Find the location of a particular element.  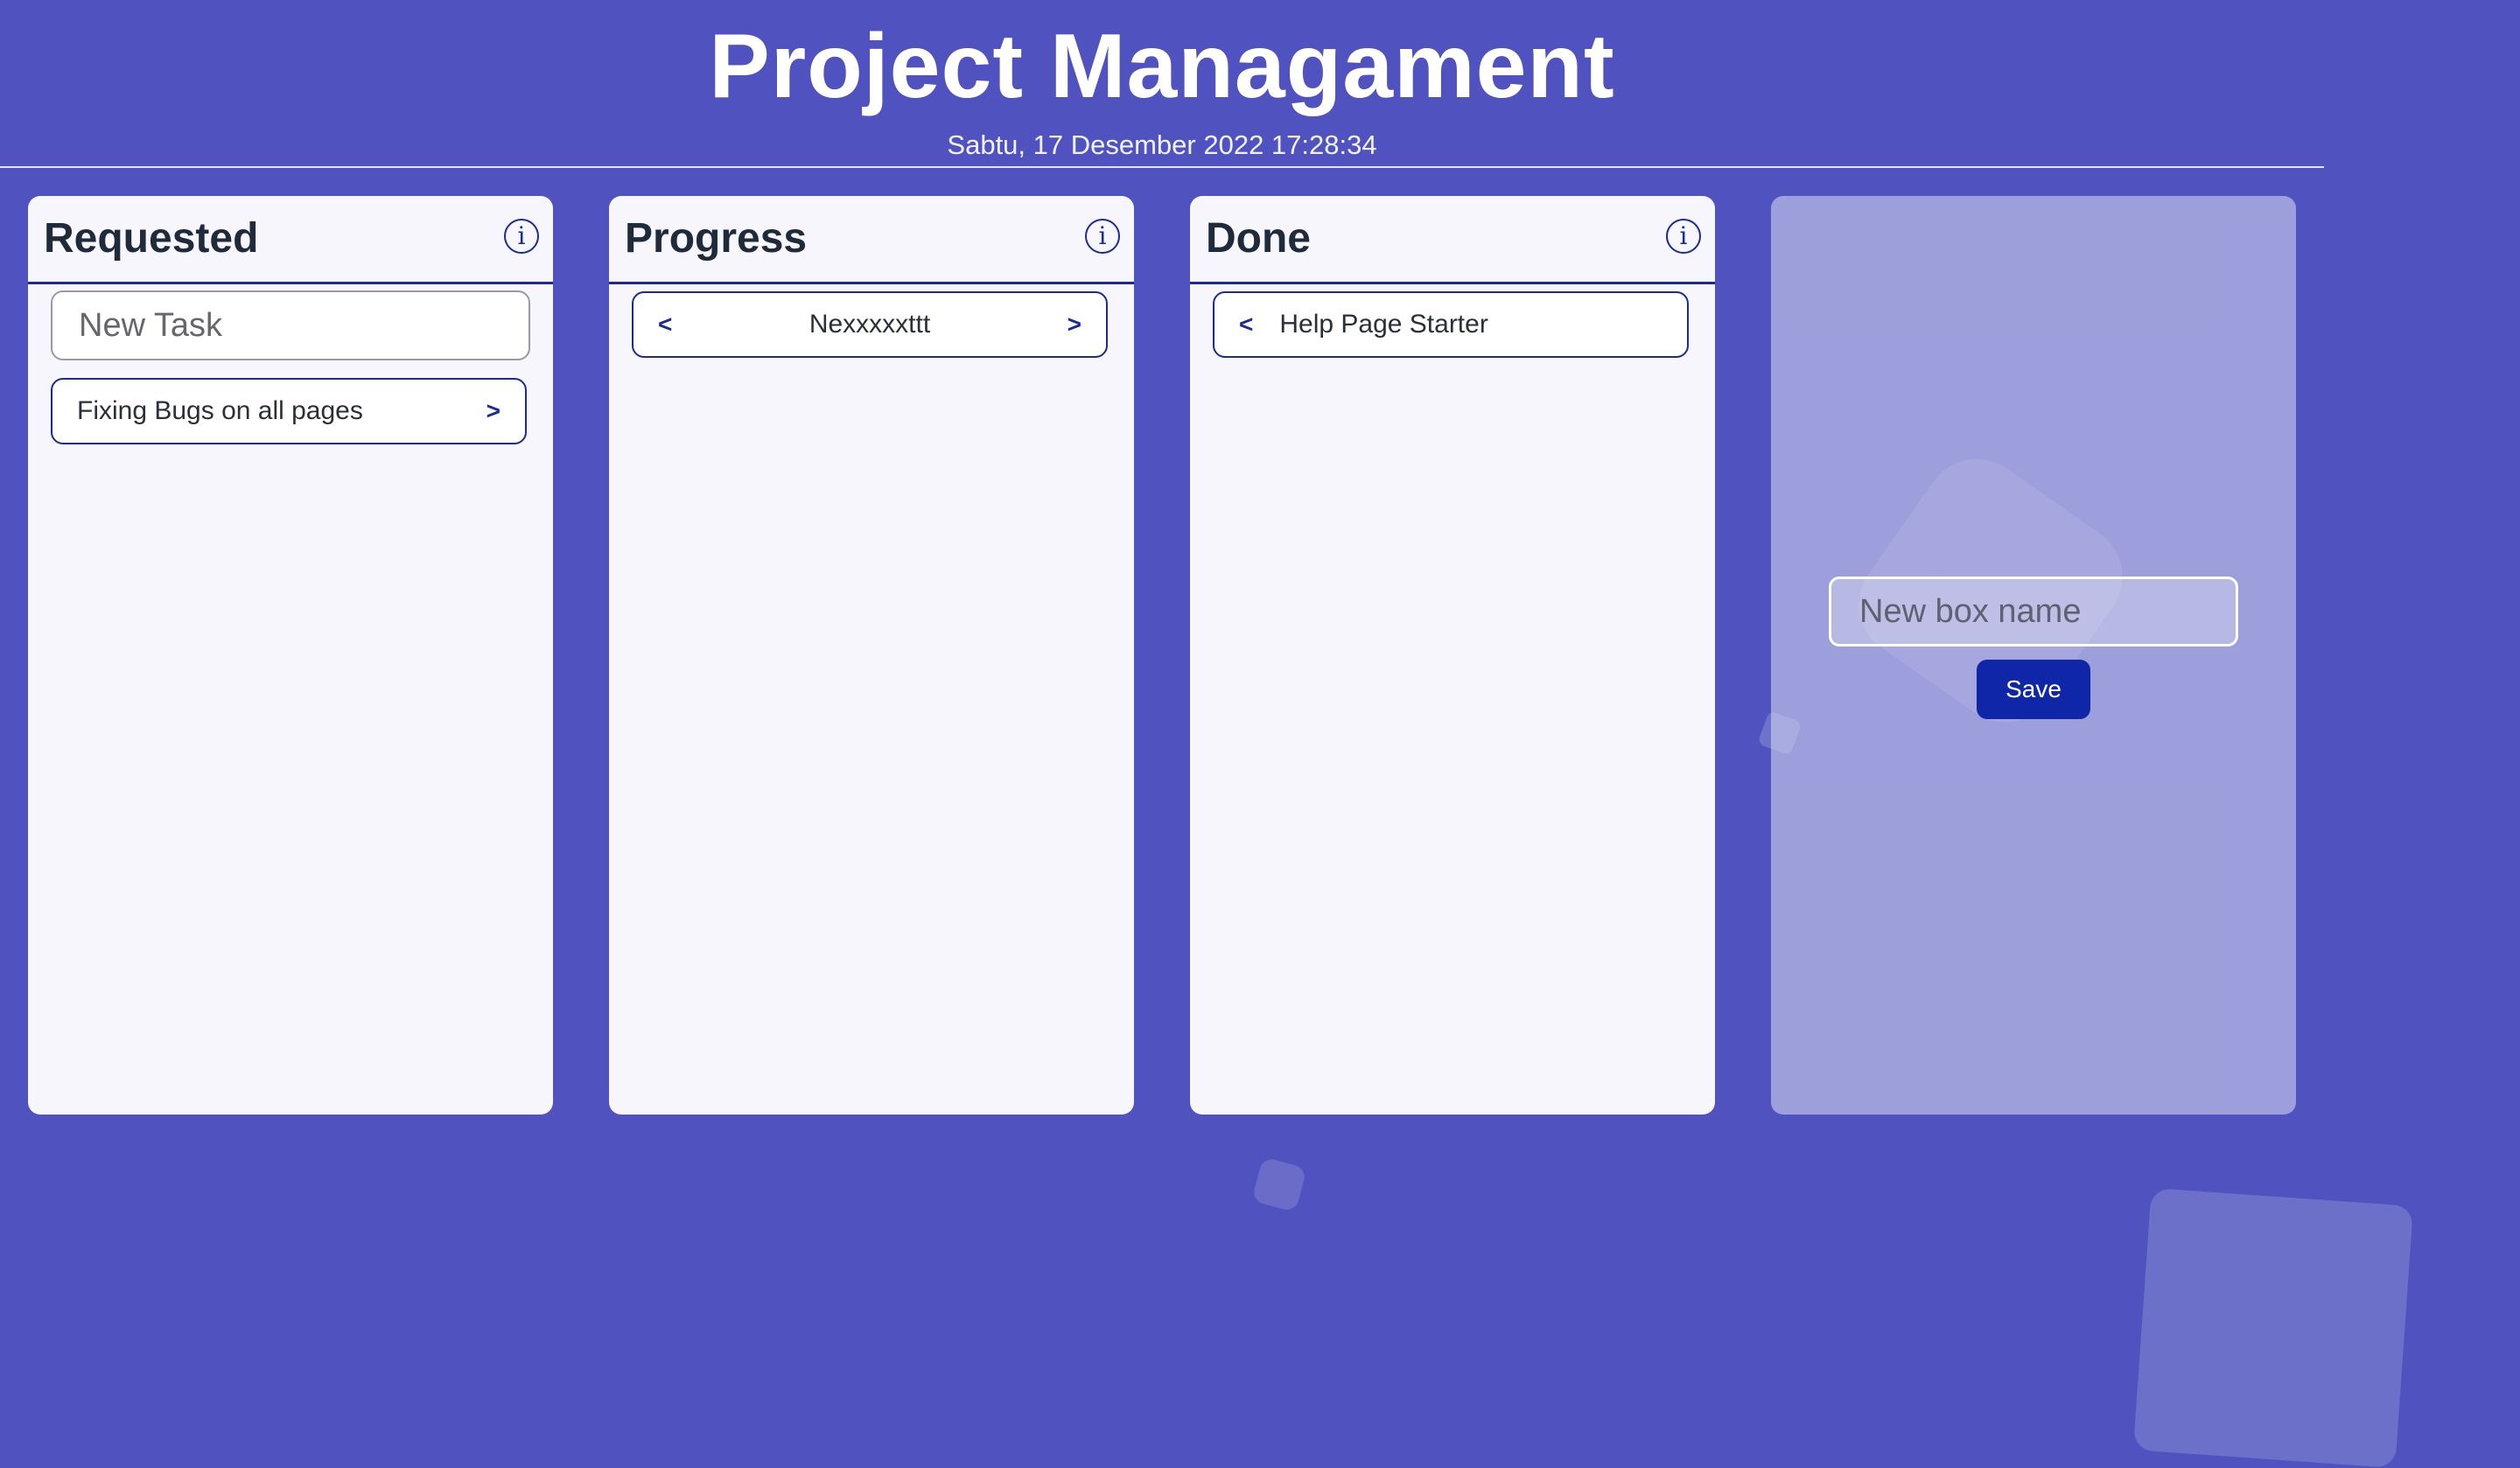

task-card: < Help Page Starter is located at coordinates (1451, 324).